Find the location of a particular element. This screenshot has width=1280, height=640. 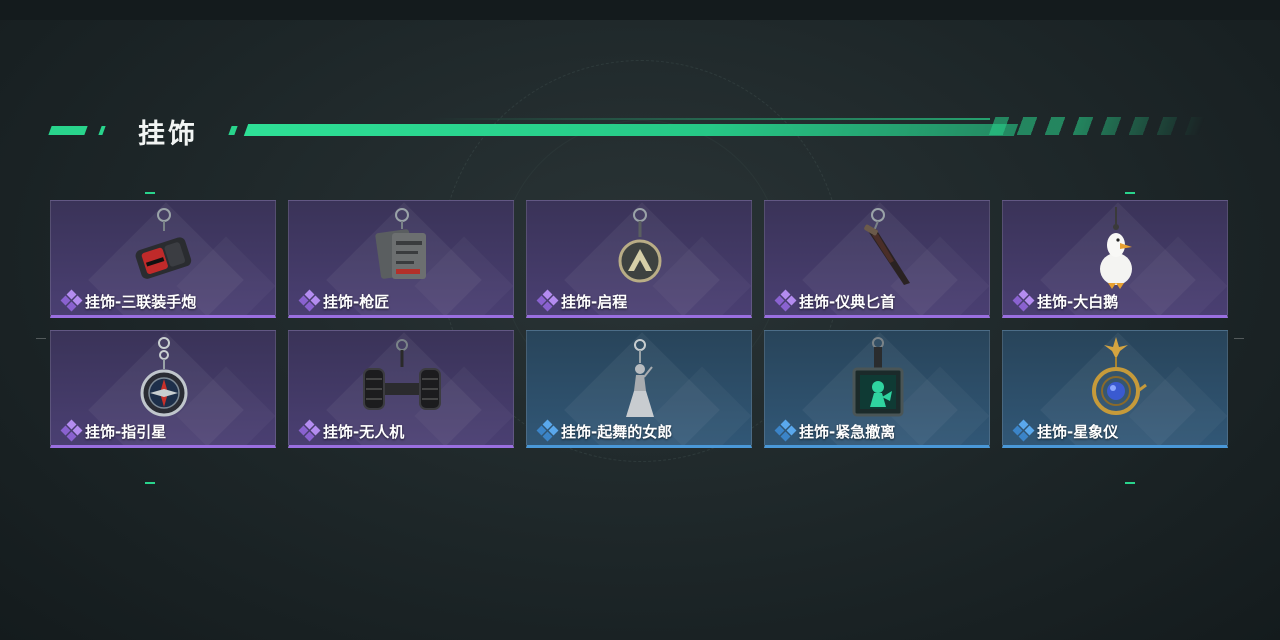

emergency-evac-charm-icon is located at coordinates (878, 378).